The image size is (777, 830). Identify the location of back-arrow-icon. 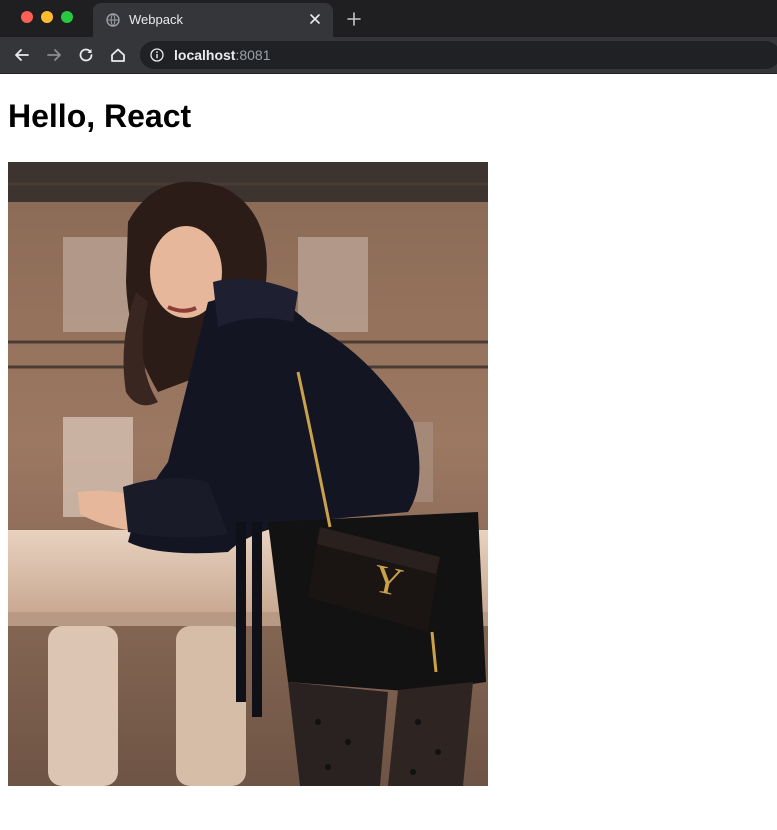
(22, 55).